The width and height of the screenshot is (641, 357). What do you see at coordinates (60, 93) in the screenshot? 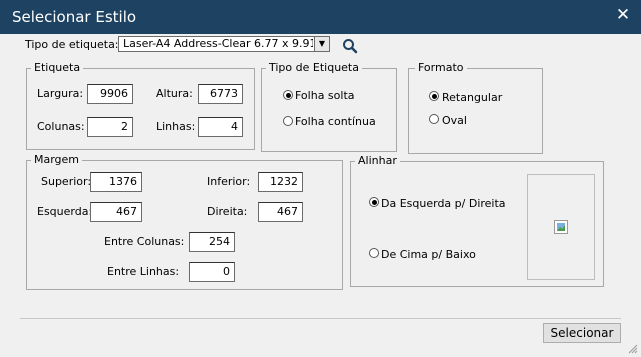
I see `width-label: Largura:` at bounding box center [60, 93].